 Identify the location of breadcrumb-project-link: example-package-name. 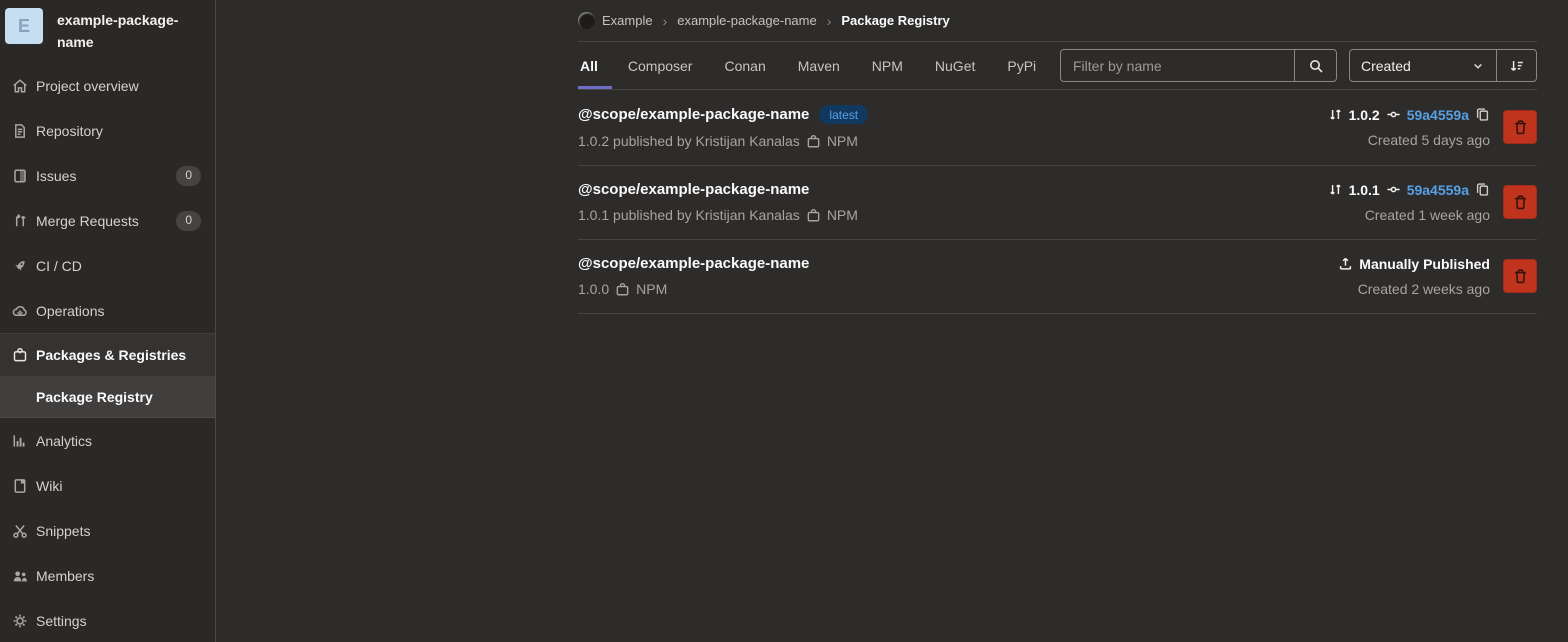
(746, 20).